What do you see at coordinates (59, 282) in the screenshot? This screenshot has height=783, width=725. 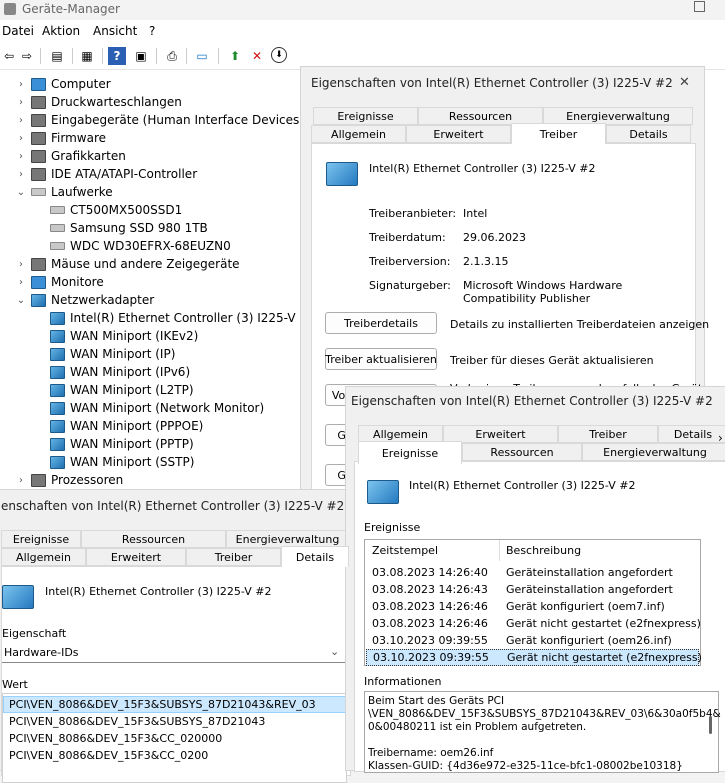 I see `tree-item: › Monitore` at bounding box center [59, 282].